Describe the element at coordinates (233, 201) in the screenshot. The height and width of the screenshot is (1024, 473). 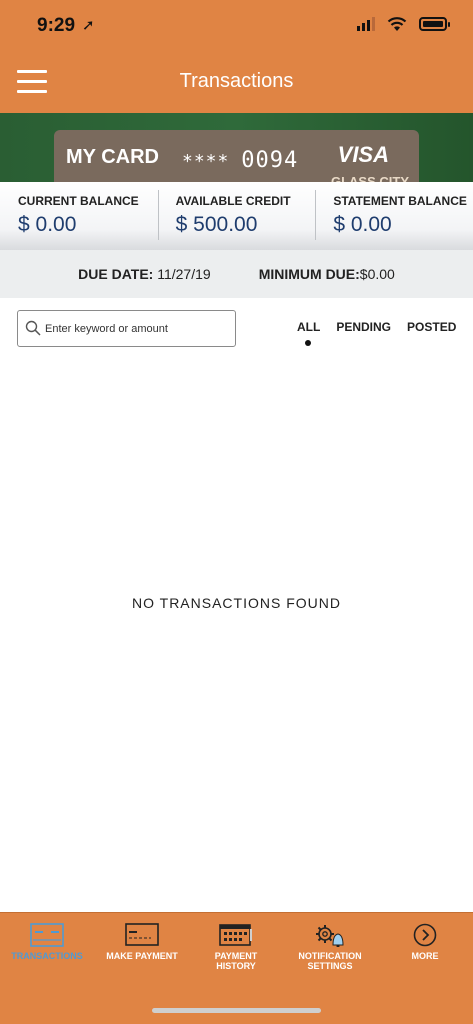
I see `available-credit-label: AVAILABLE CREDIT` at that location.